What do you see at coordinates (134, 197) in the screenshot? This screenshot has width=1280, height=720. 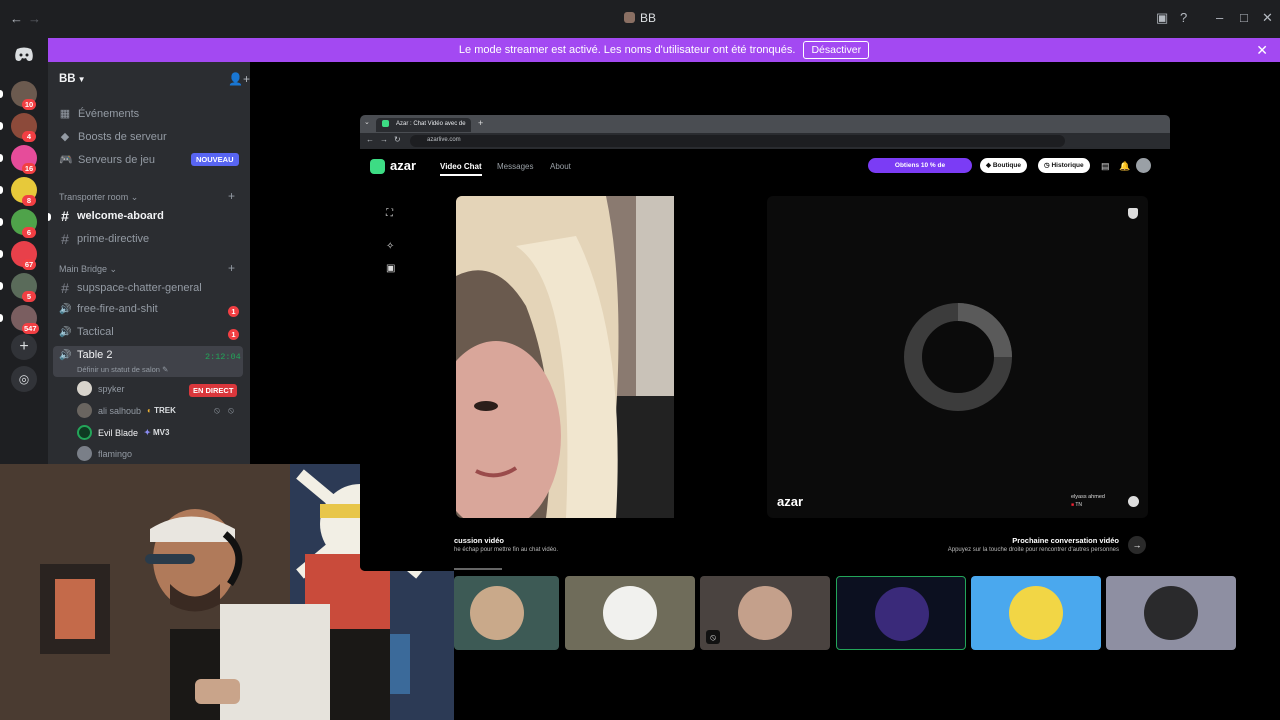 I see `chevron-down-icon: ⌄` at bounding box center [134, 197].